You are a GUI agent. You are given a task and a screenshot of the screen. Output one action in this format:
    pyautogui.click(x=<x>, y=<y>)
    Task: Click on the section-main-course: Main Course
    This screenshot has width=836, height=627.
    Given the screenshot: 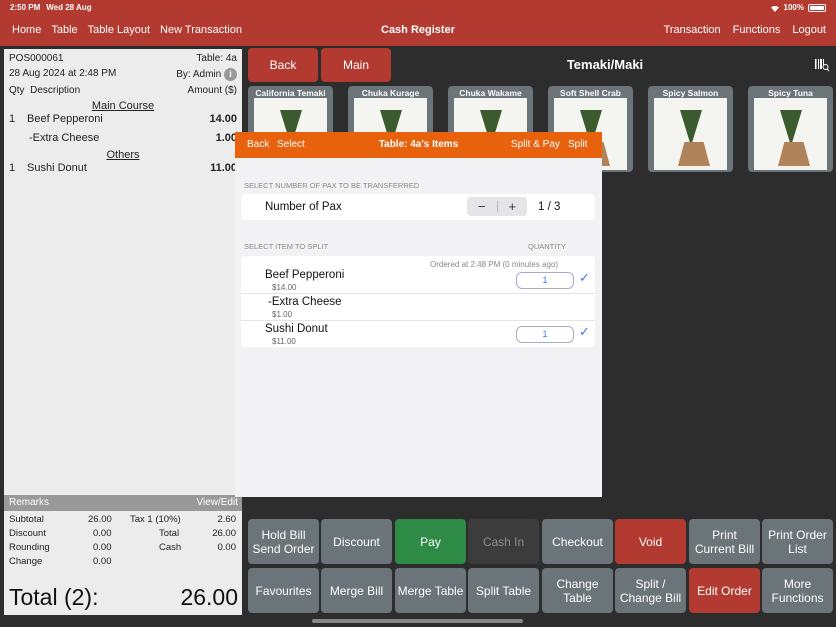 What is the action you would take?
    pyautogui.click(x=123, y=106)
    